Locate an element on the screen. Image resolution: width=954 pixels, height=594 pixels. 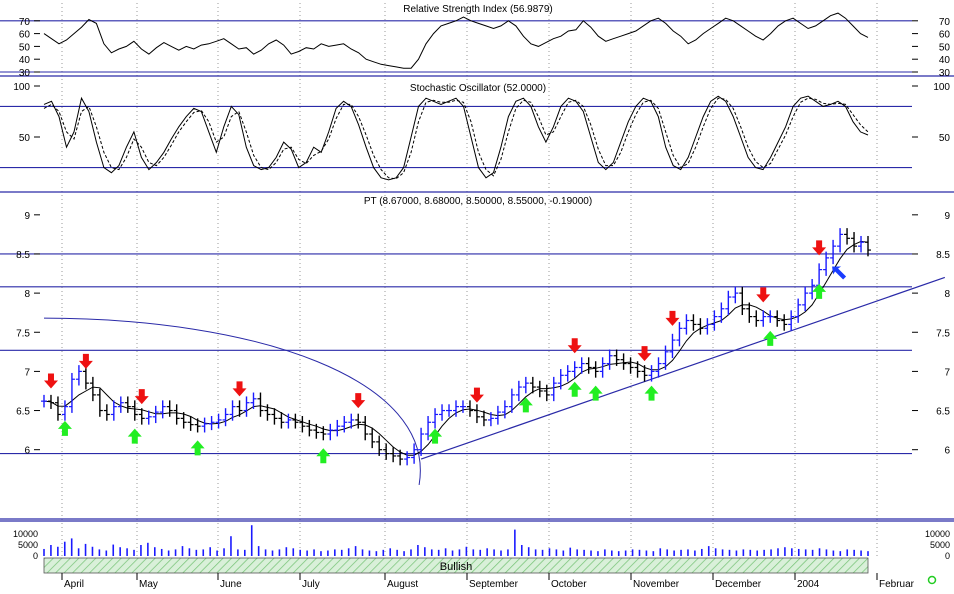
y-tick-label-right: 8 is located at coordinates (947, 294).